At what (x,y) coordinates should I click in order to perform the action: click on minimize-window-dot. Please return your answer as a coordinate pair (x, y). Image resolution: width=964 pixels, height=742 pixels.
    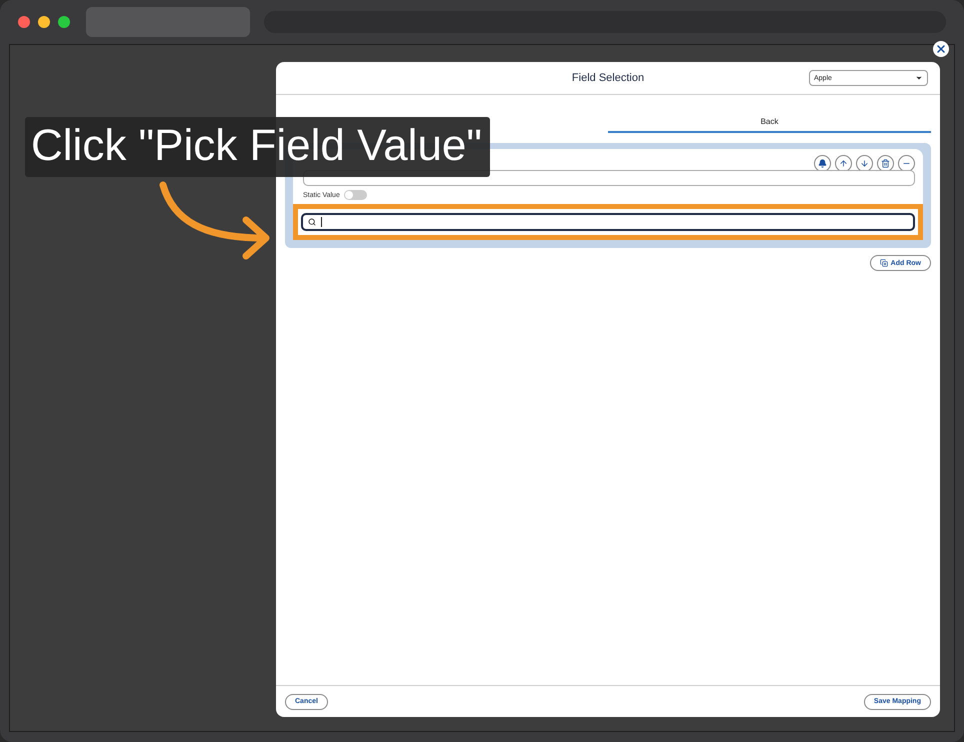
    Looking at the image, I should click on (44, 22).